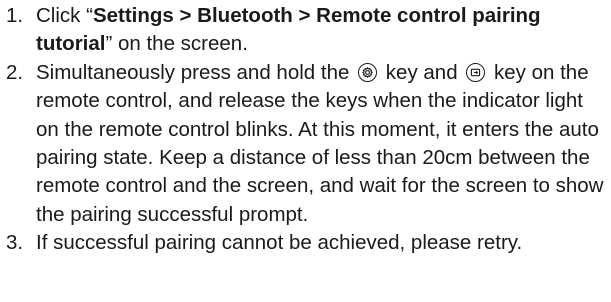 This screenshot has height=302, width=611. I want to click on step-1-prefix: Click “, so click(64, 15).